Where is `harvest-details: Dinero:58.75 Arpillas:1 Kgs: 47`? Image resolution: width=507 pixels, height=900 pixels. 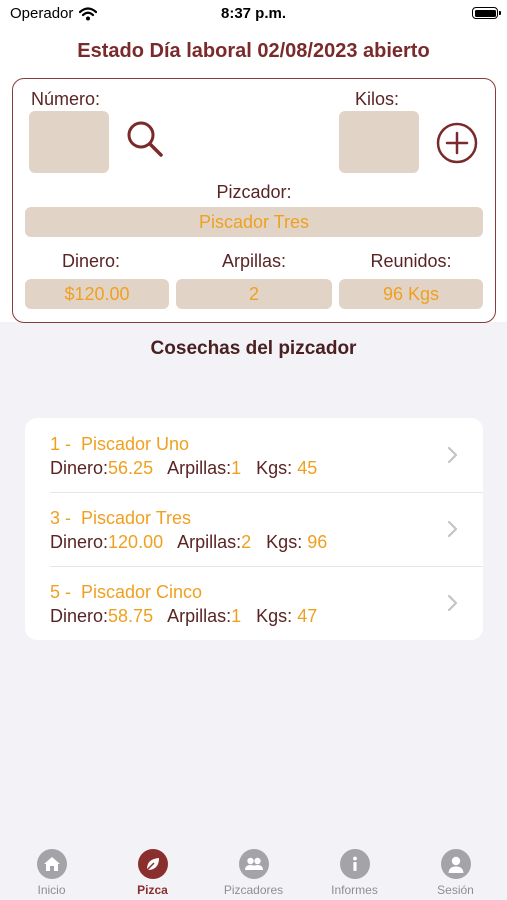
harvest-details: Dinero:58.75 Arpillas:1 Kgs: 47 is located at coordinates (183, 616).